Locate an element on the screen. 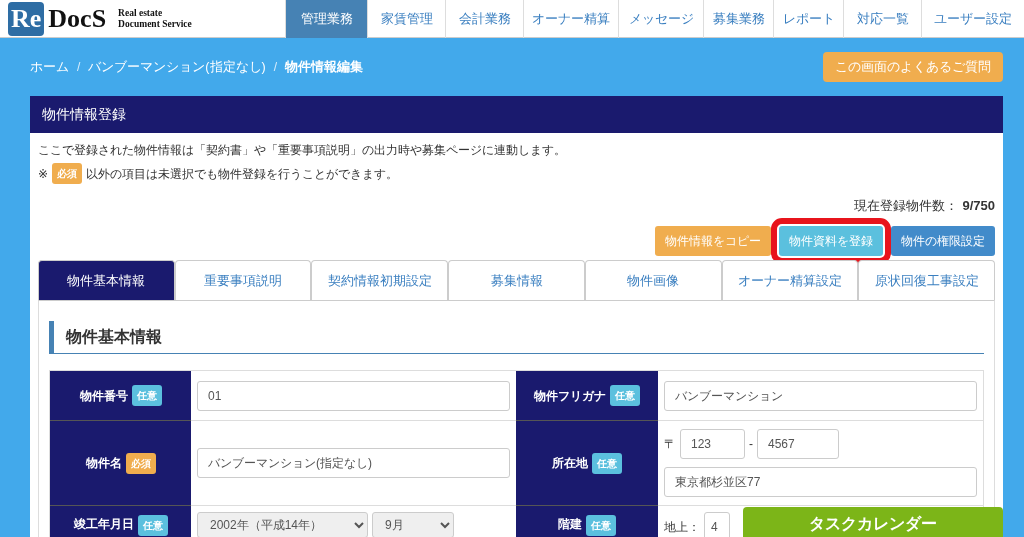  field-label: 所在地 is located at coordinates (570, 463).